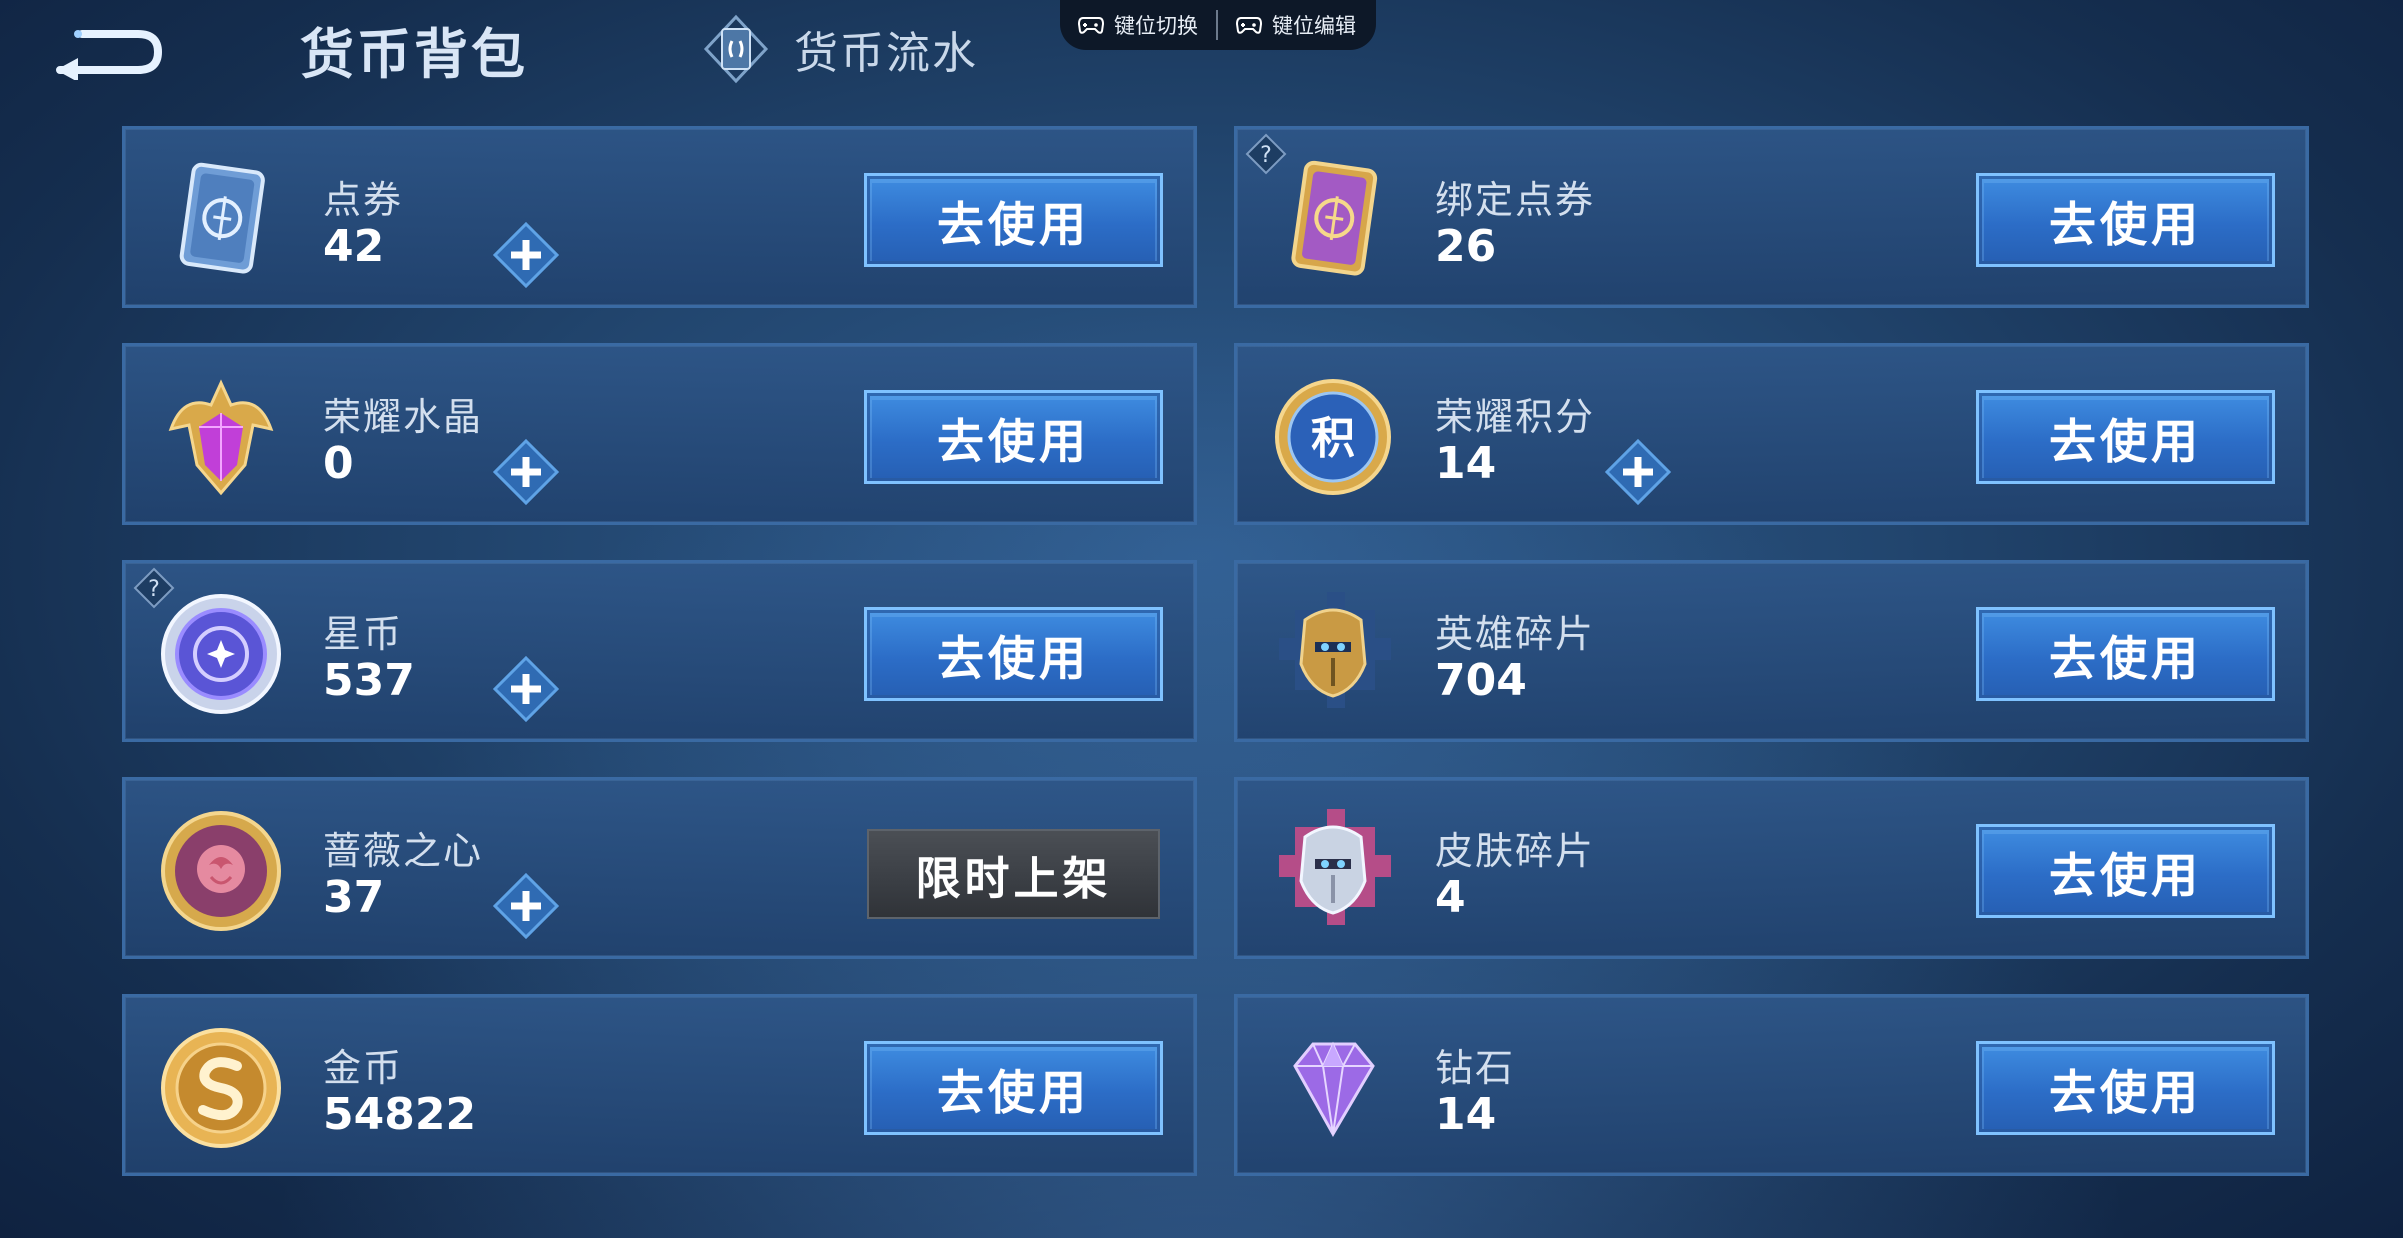 The height and width of the screenshot is (1238, 2403). Describe the element at coordinates (2125, 871) in the screenshot. I see `use-skin-fragment-button: 去使用` at that location.